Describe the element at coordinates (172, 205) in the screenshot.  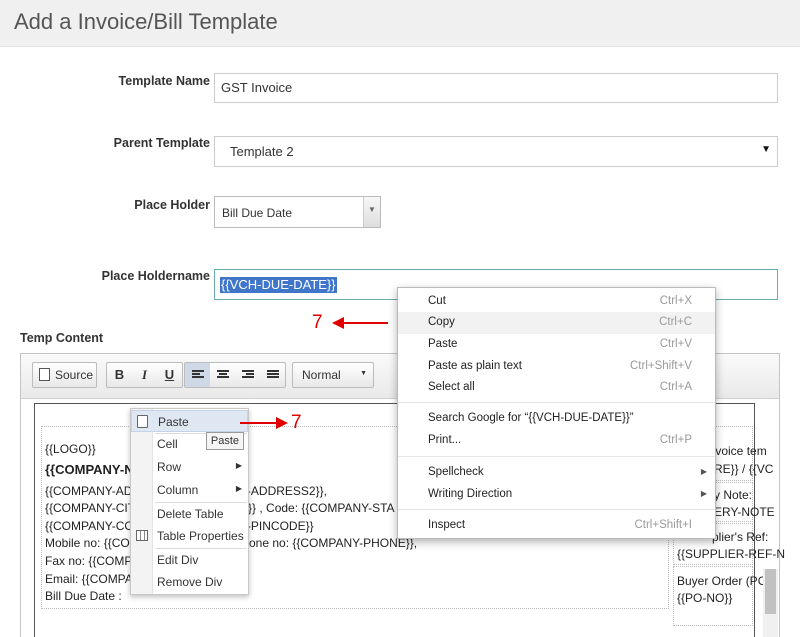
I see `place-holder-label: Place Holder` at that location.